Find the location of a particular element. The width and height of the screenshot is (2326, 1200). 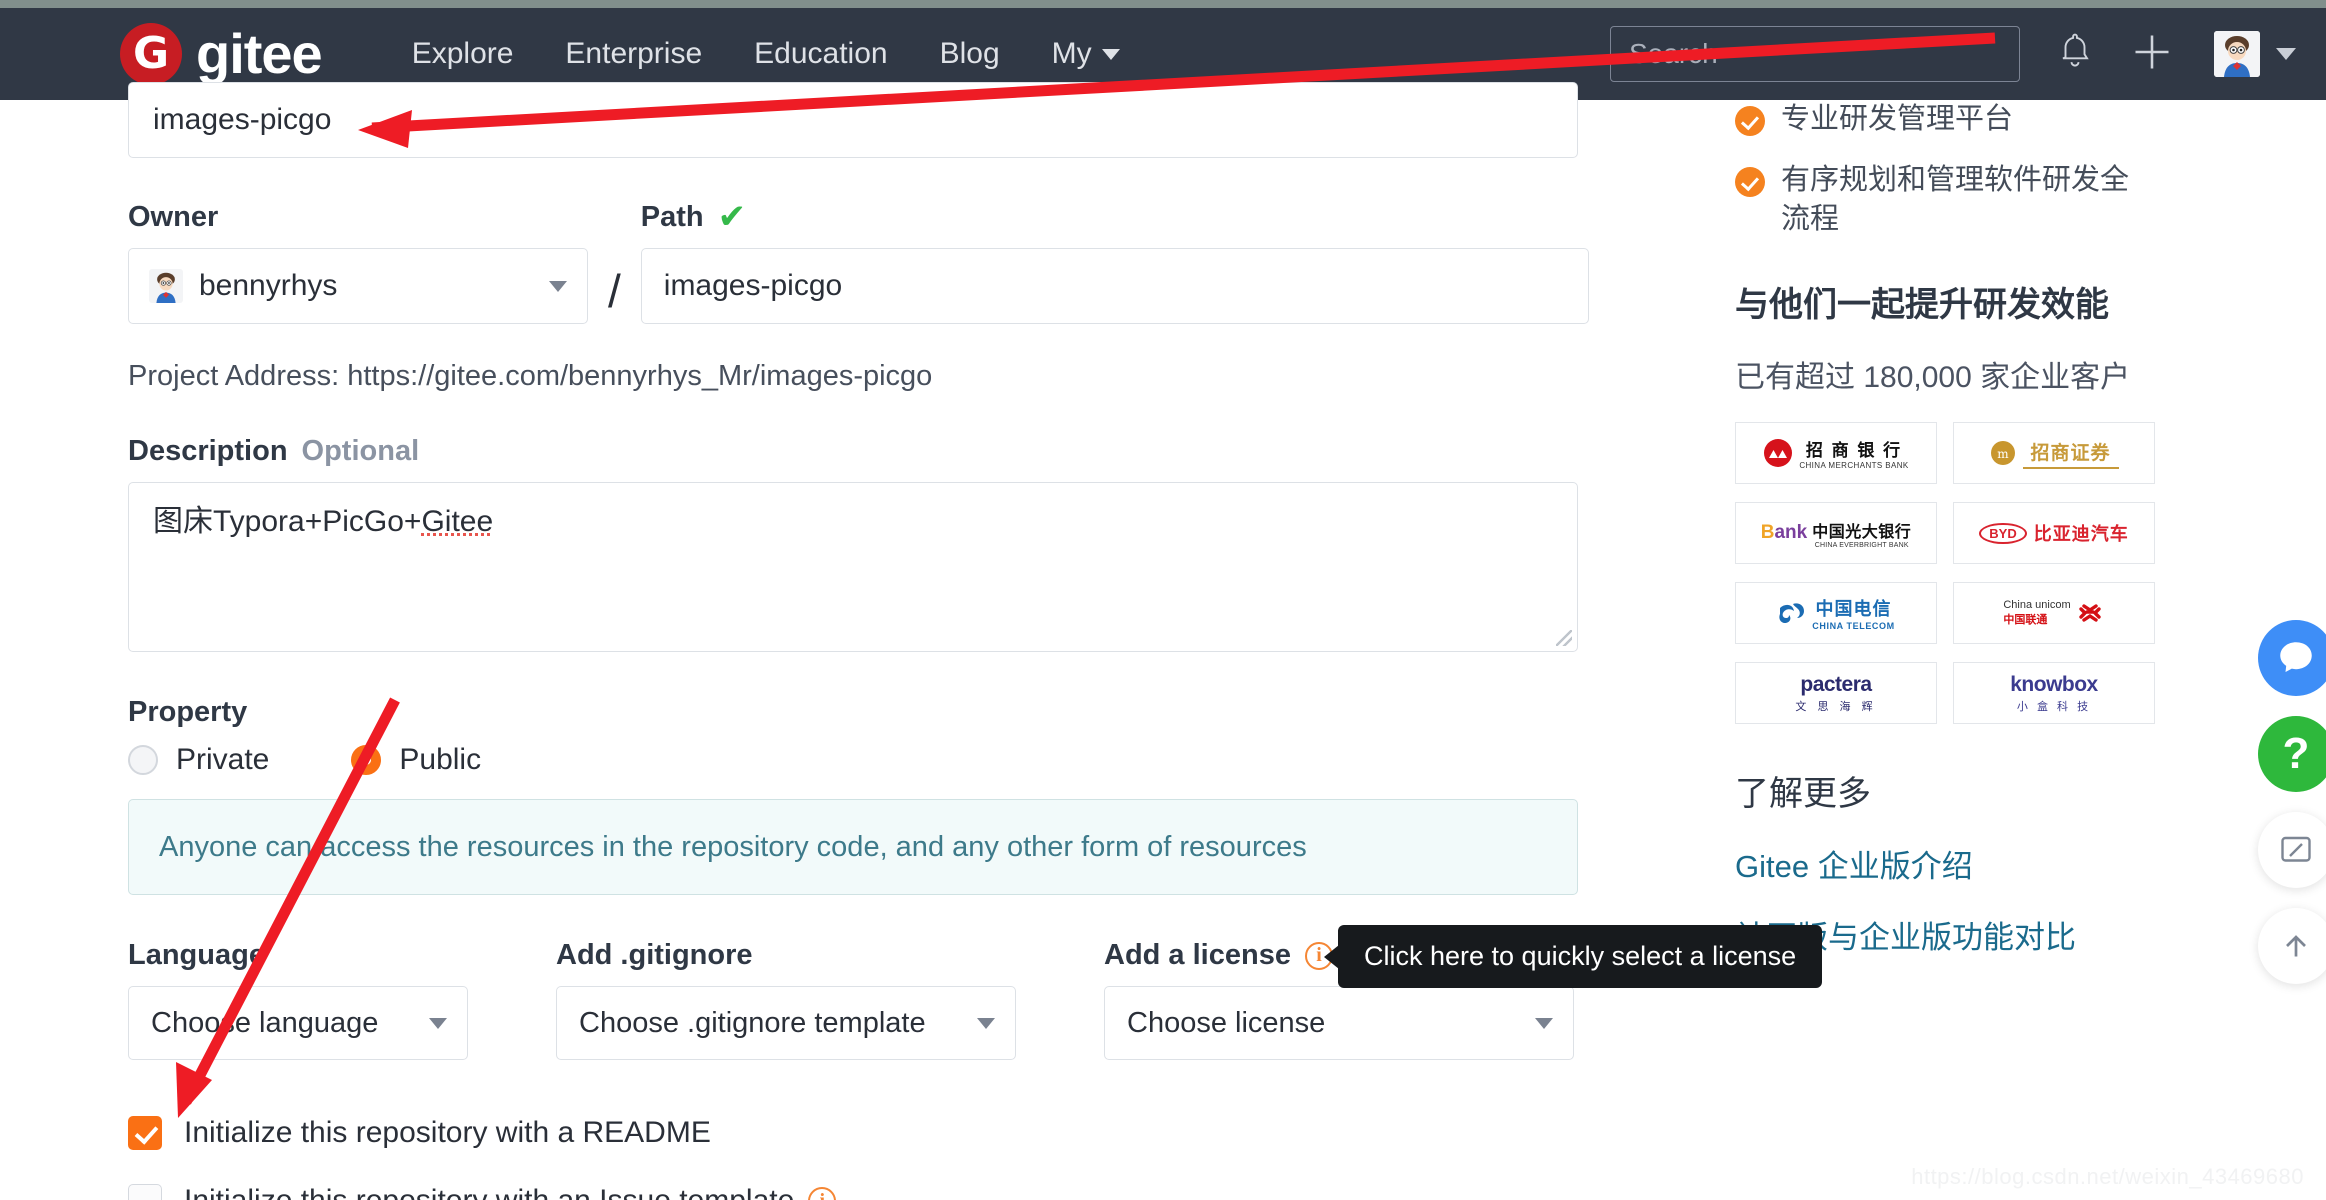

check-circle-icon is located at coordinates (1750, 121).